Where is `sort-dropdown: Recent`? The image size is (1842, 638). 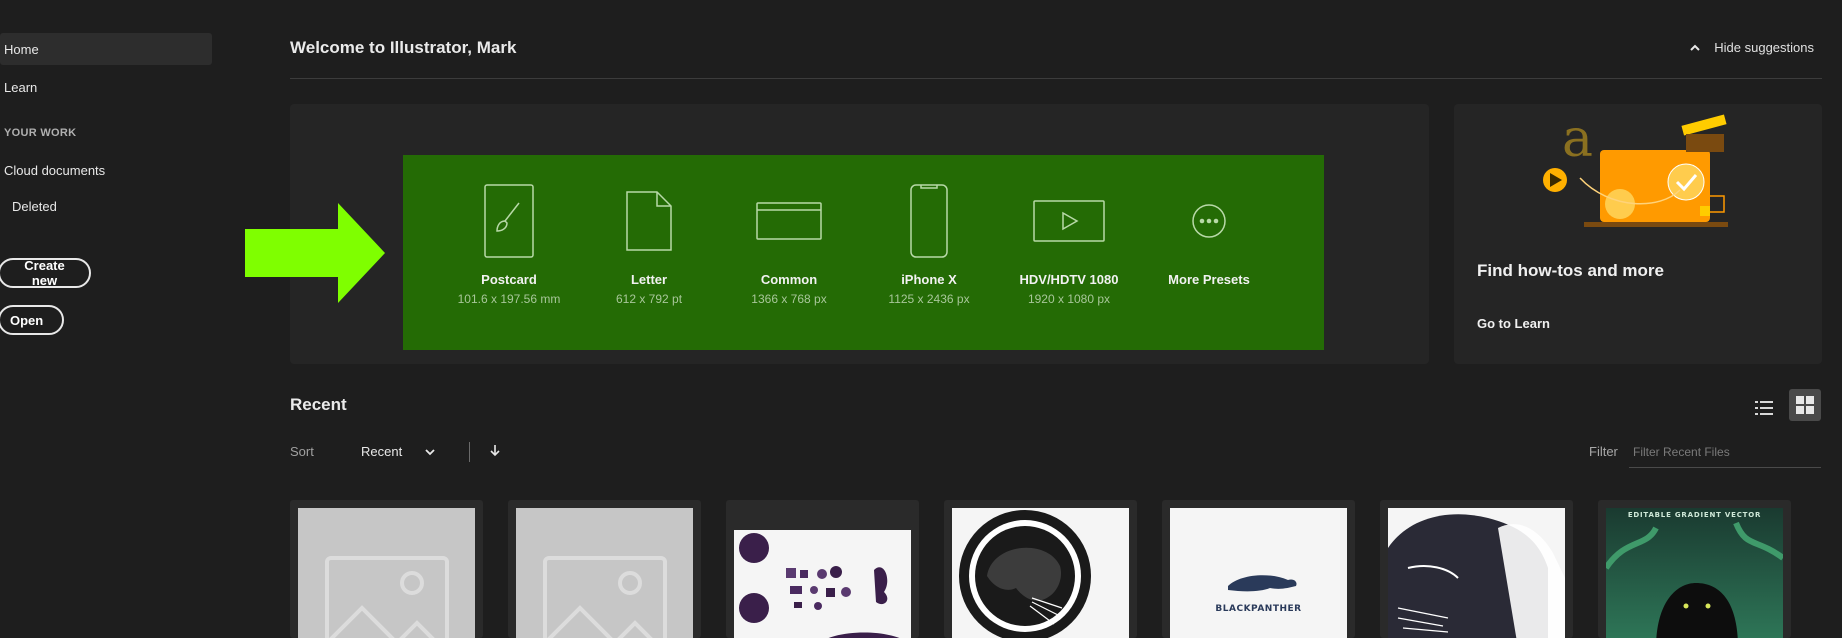 sort-dropdown: Recent is located at coordinates (398, 451).